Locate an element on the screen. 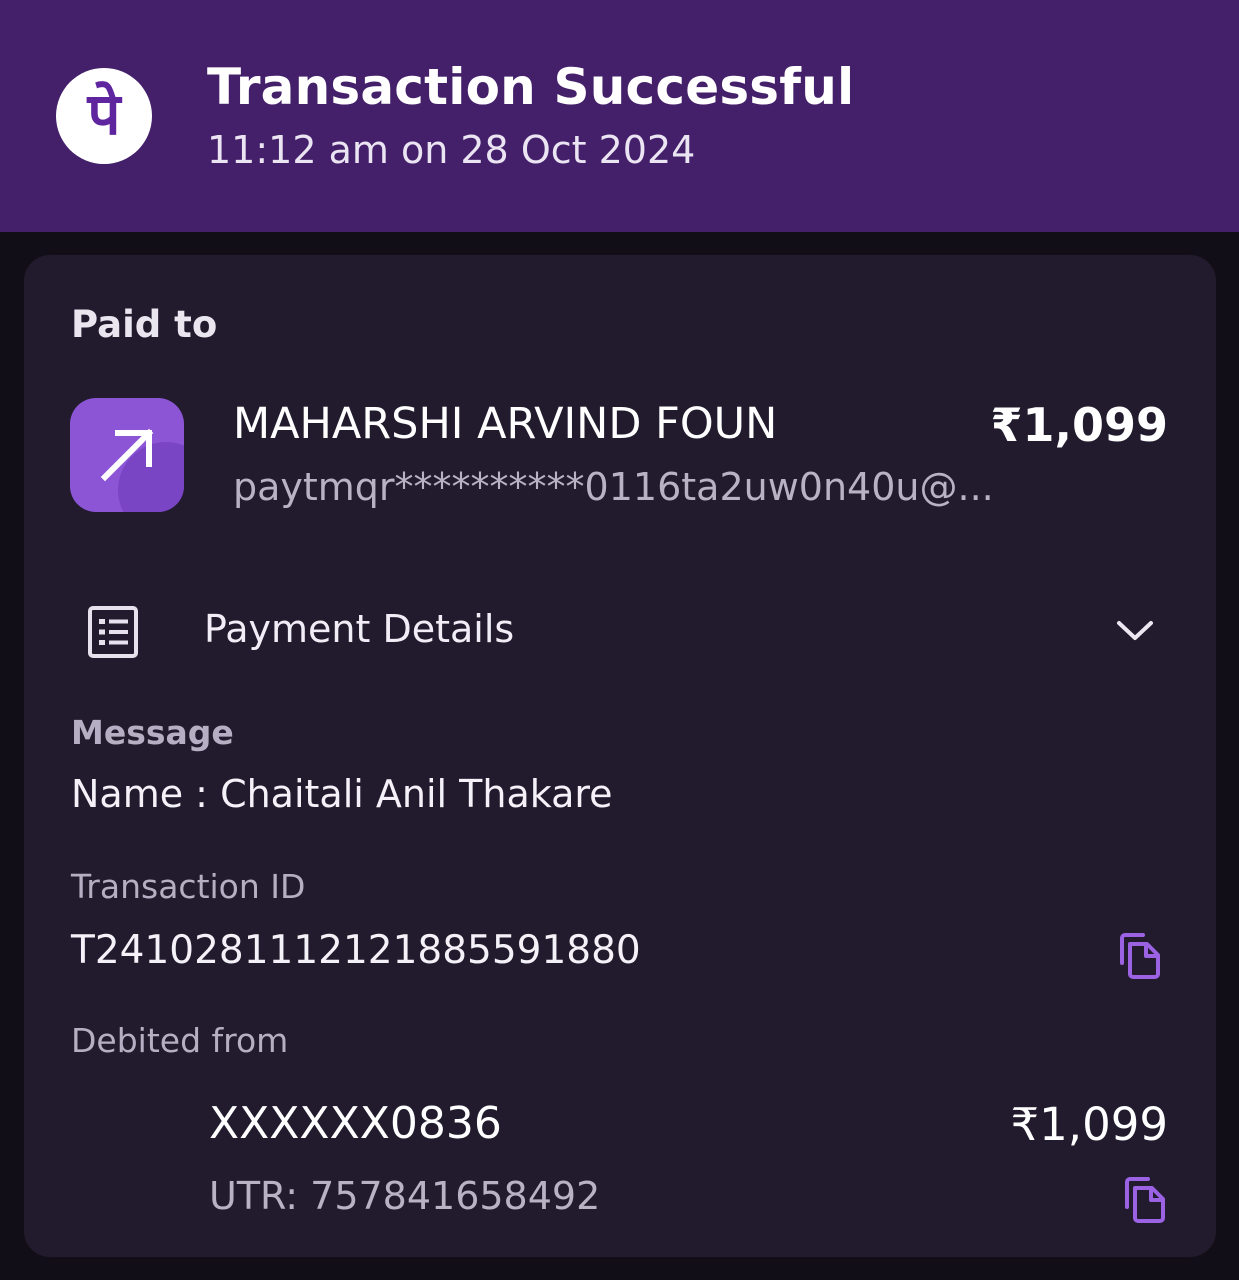 The width and height of the screenshot is (1239, 1280). transaction-id-label: Transaction ID is located at coordinates (188, 886).